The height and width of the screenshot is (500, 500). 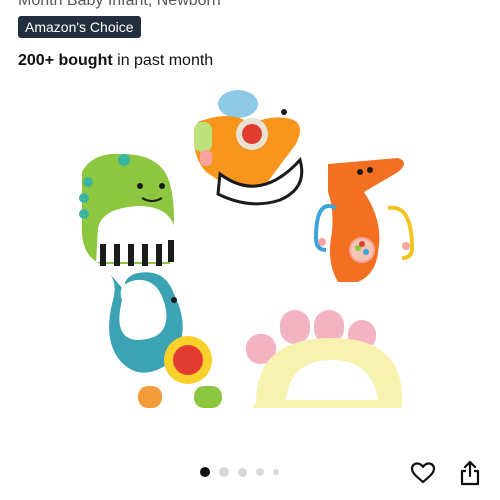 What do you see at coordinates (163, 60) in the screenshot?
I see `bought-period: in past month` at bounding box center [163, 60].